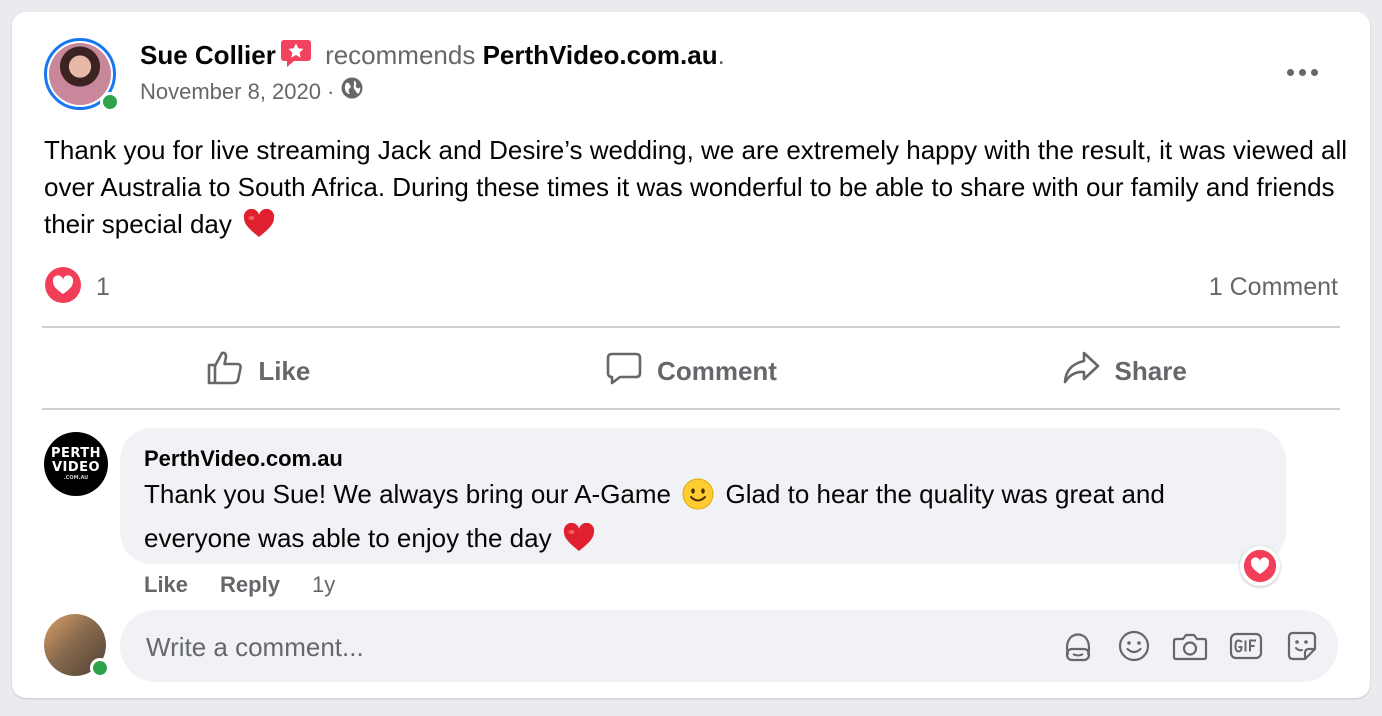 This screenshot has width=1382, height=716. What do you see at coordinates (1260, 566) in the screenshot?
I see `comment-love-reaction-icon` at bounding box center [1260, 566].